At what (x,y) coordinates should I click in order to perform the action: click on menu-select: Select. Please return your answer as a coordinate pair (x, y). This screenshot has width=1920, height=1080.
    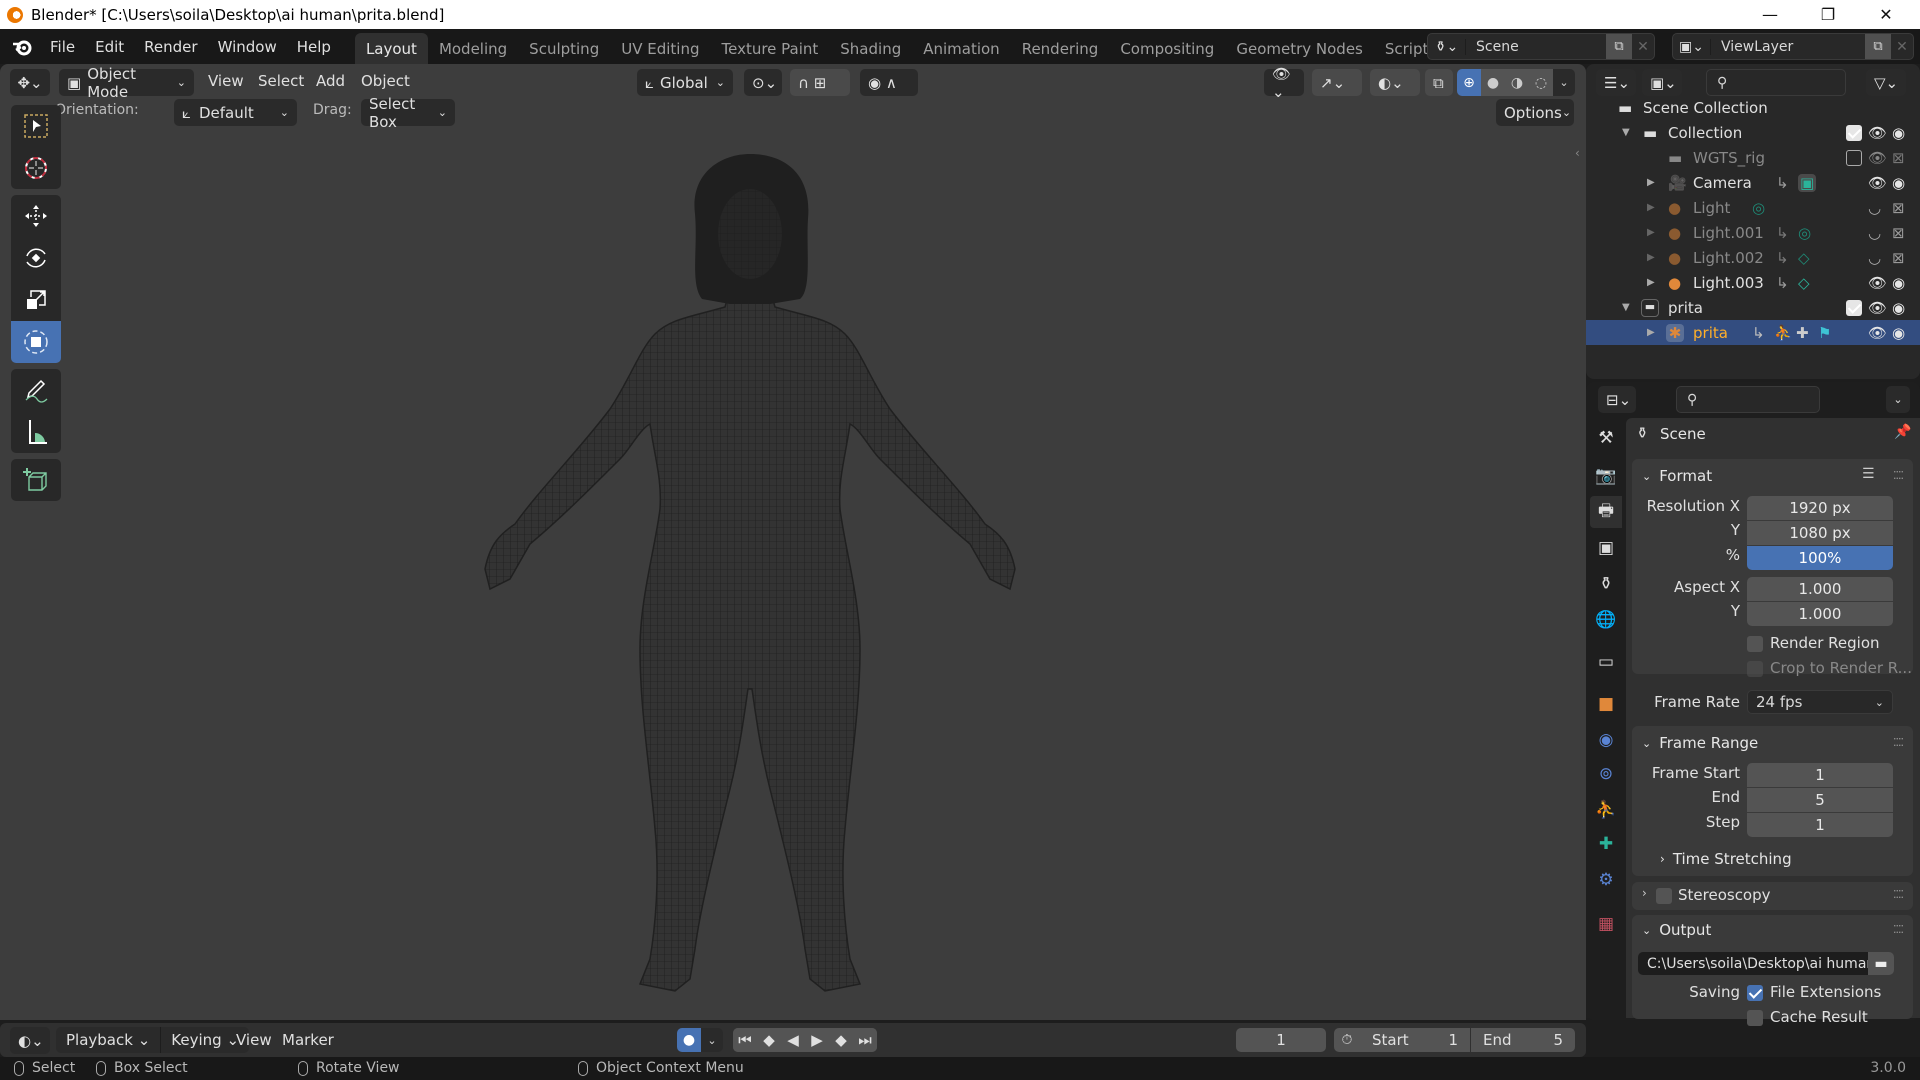
    Looking at the image, I should click on (281, 81).